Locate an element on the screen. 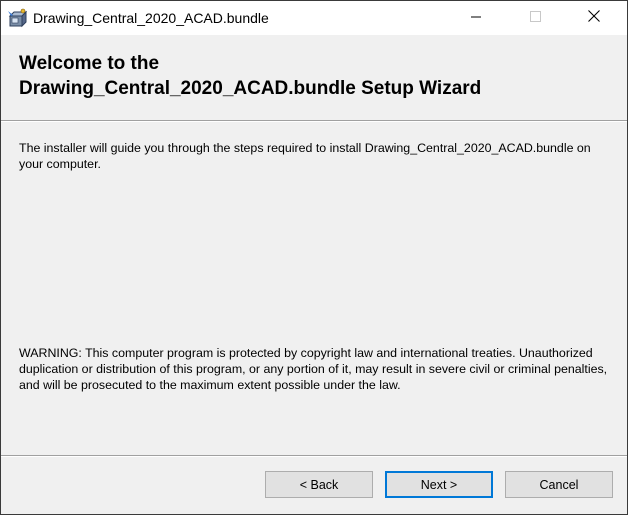 This screenshot has width=628, height=515. maximize-icon is located at coordinates (535, 18).